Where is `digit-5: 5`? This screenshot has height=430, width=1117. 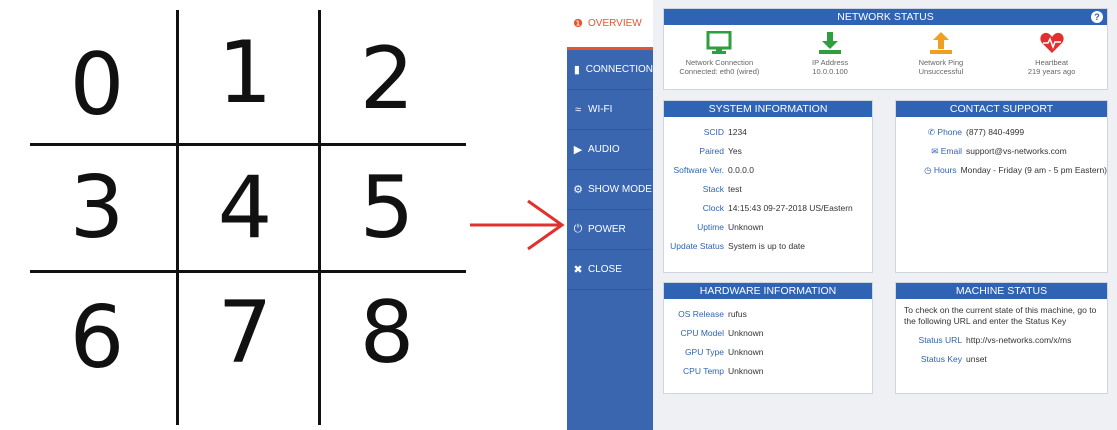
digit-5: 5 is located at coordinates (387, 208).